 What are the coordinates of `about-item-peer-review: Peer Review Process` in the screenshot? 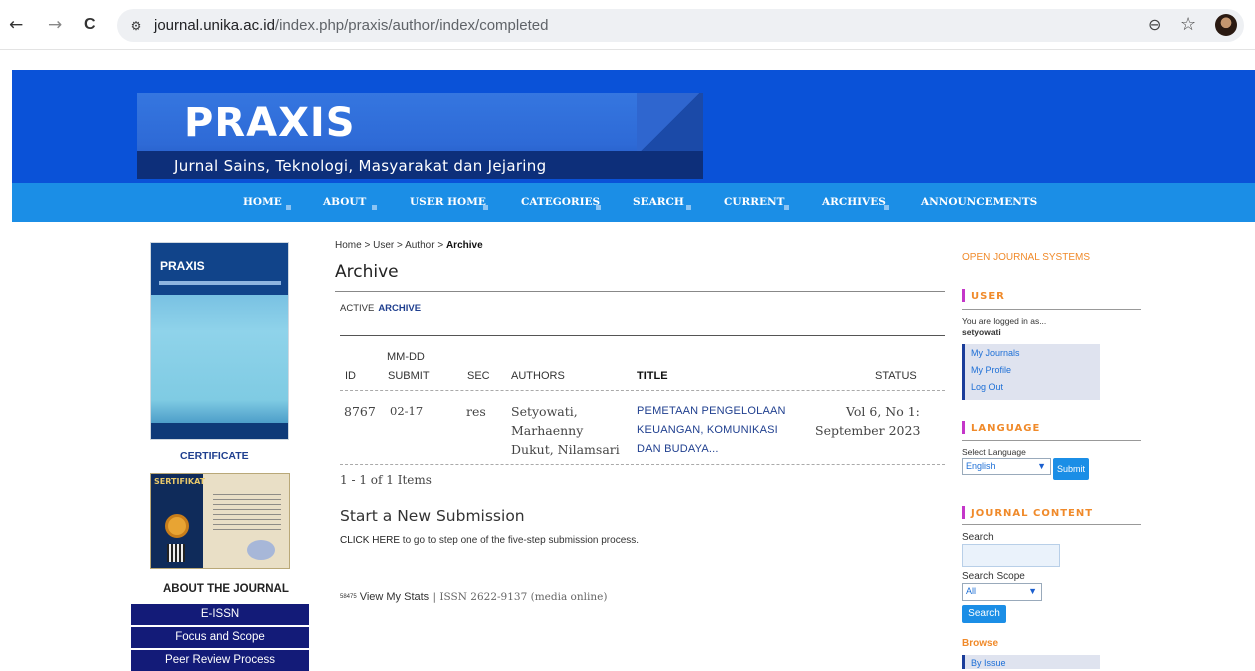 It's located at (220, 660).